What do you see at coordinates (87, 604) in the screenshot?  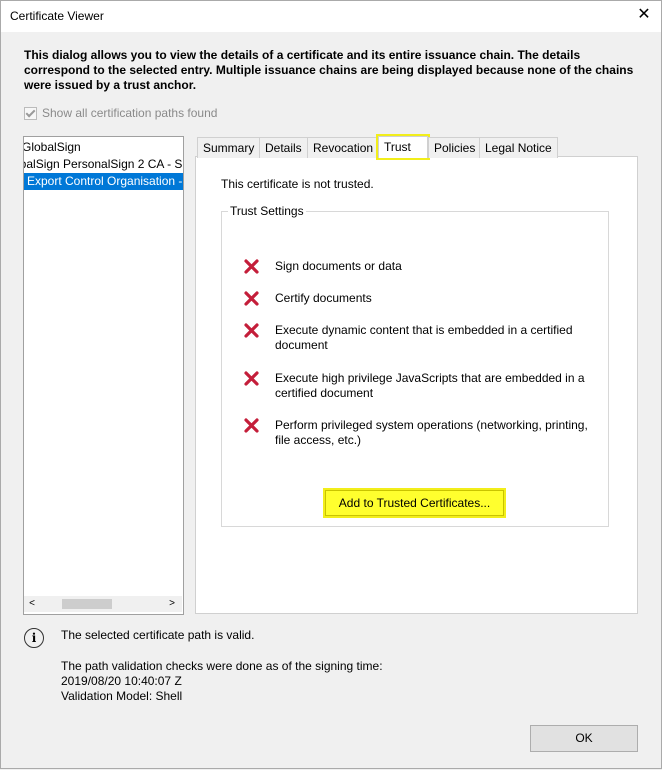 I see `scroll-thumb` at bounding box center [87, 604].